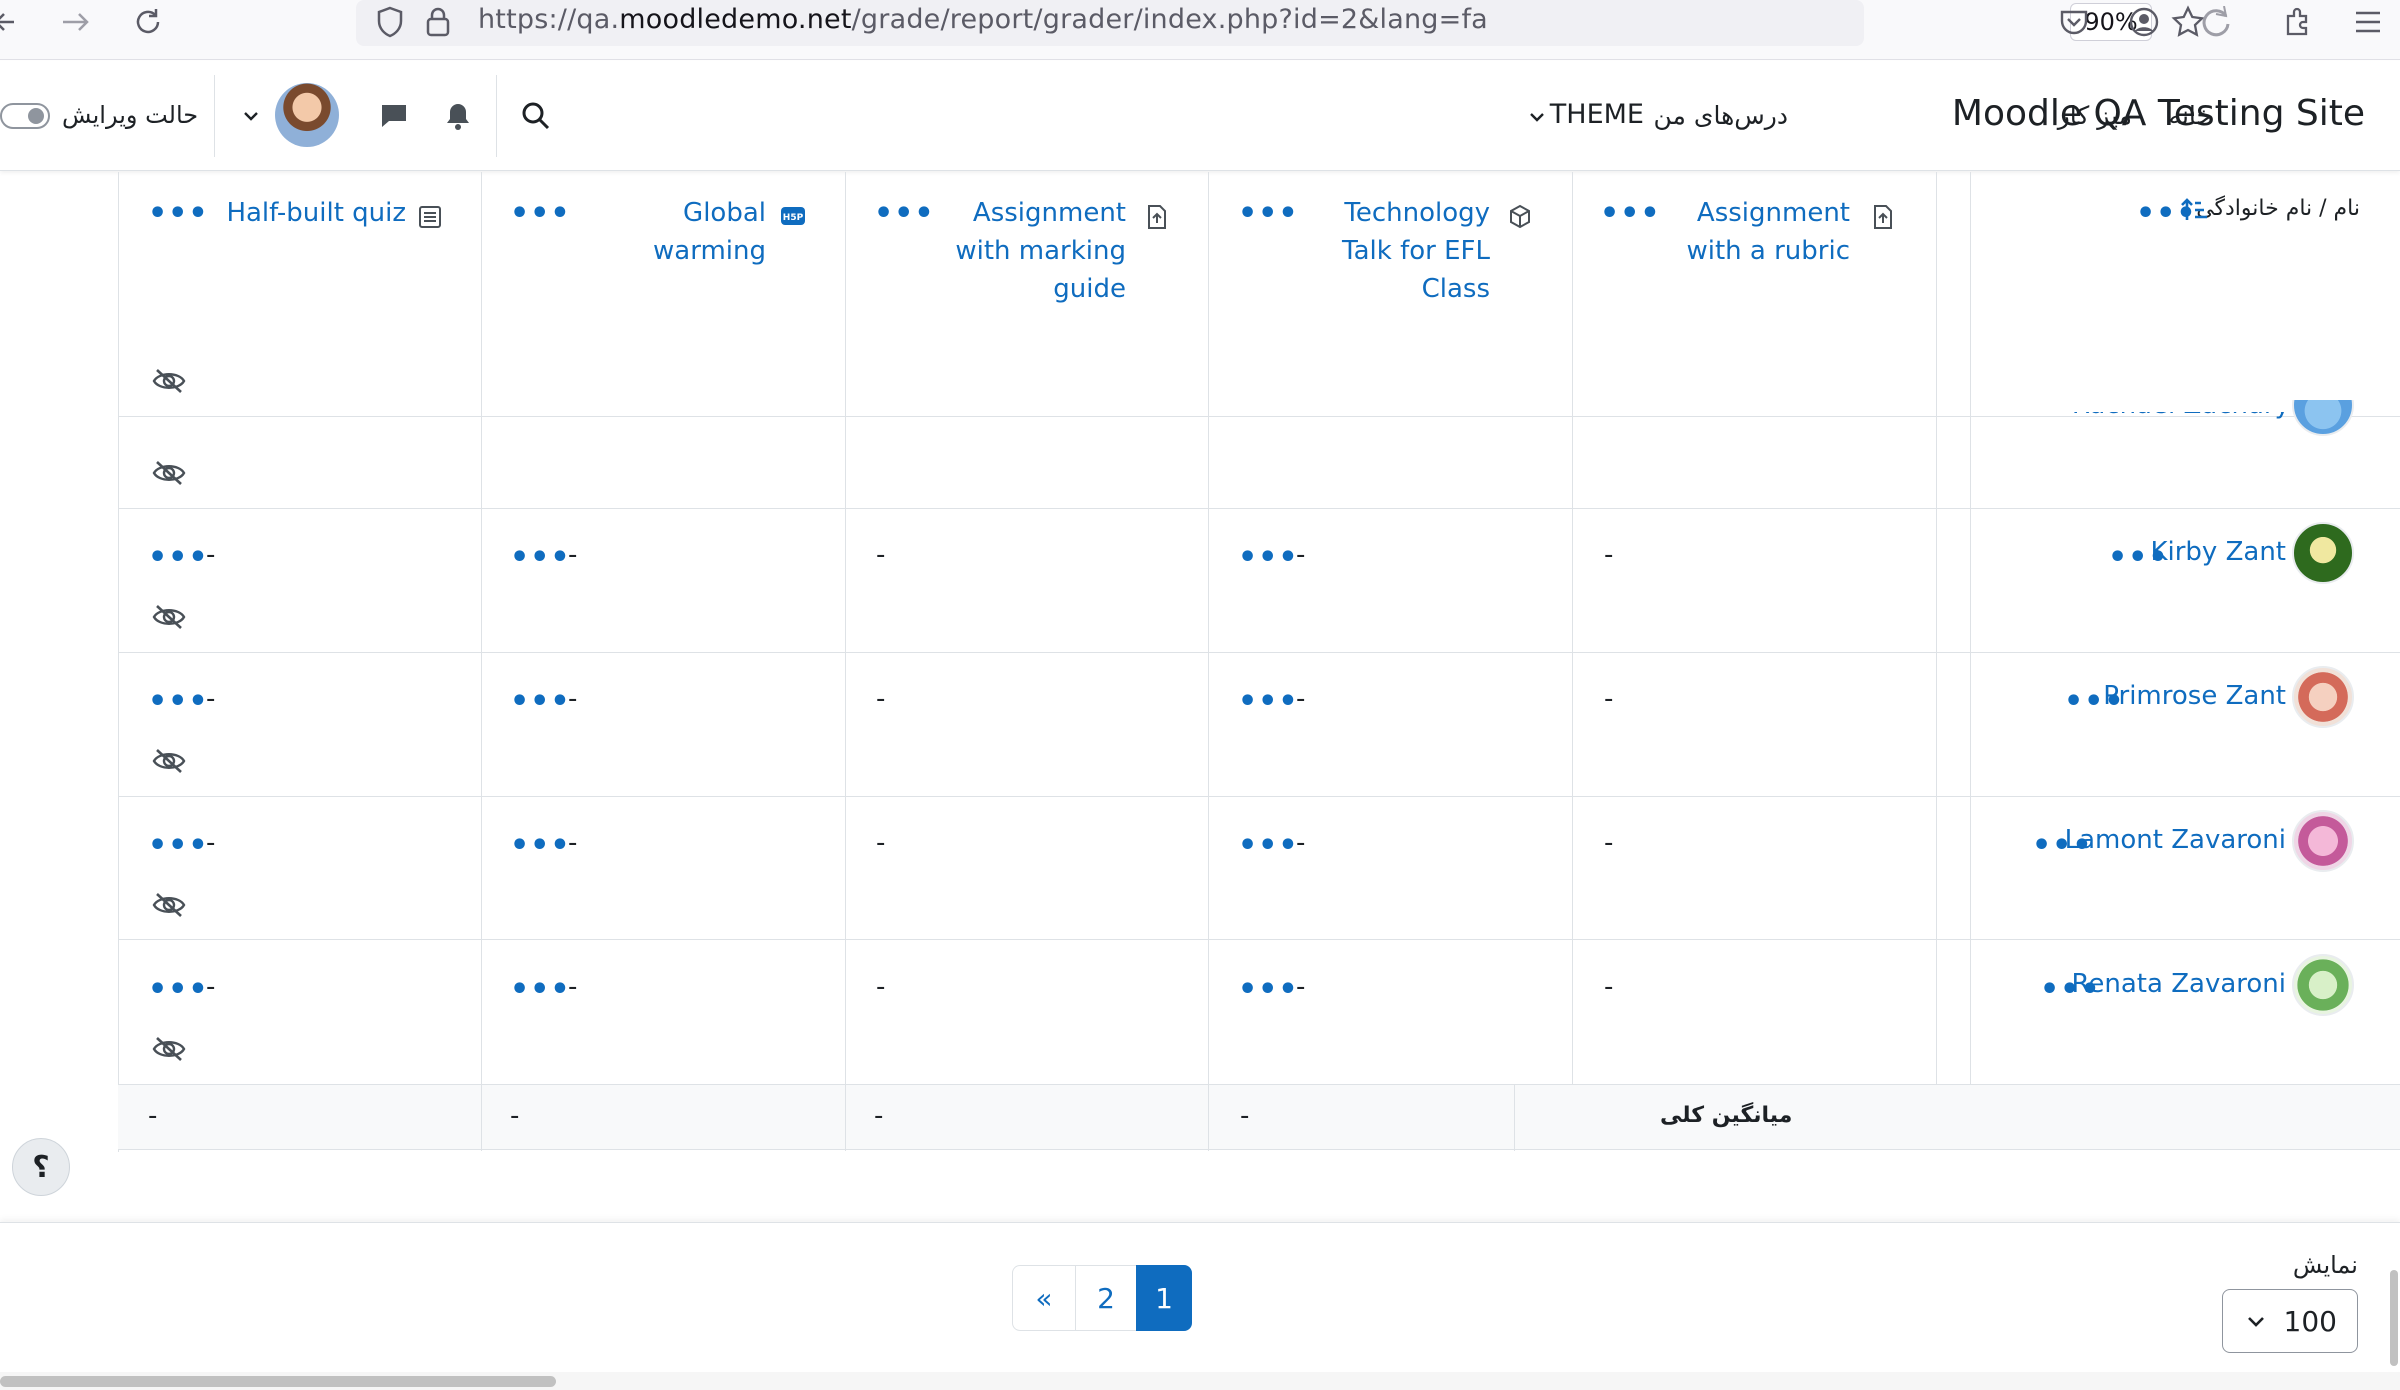  What do you see at coordinates (394, 116) in the screenshot?
I see `chat-icon` at bounding box center [394, 116].